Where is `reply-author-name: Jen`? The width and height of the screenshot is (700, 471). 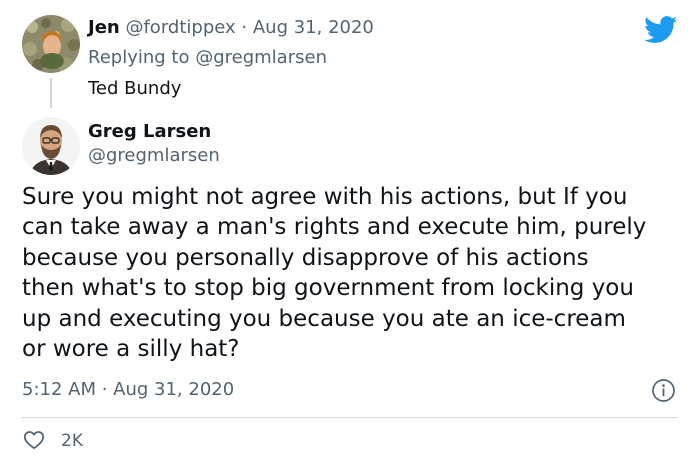
reply-author-name: Jen is located at coordinates (104, 27).